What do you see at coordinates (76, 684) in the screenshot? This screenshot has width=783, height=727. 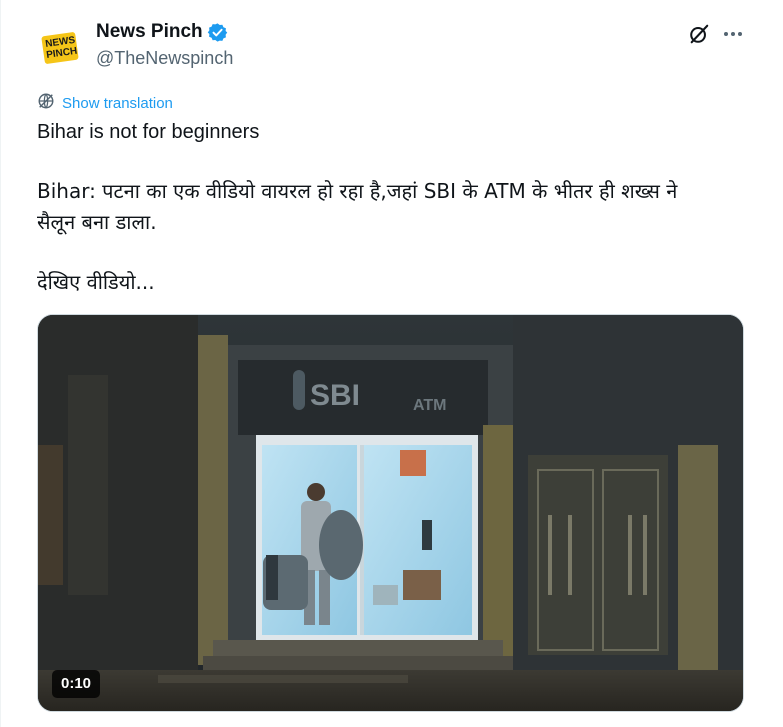 I see `video-duration-badge: 0:10` at bounding box center [76, 684].